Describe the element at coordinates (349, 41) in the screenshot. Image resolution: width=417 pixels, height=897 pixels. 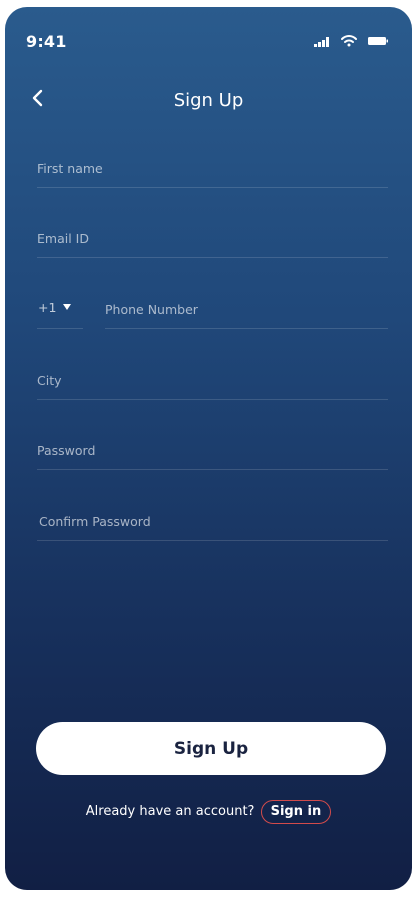
I see `wifi-icon` at that location.